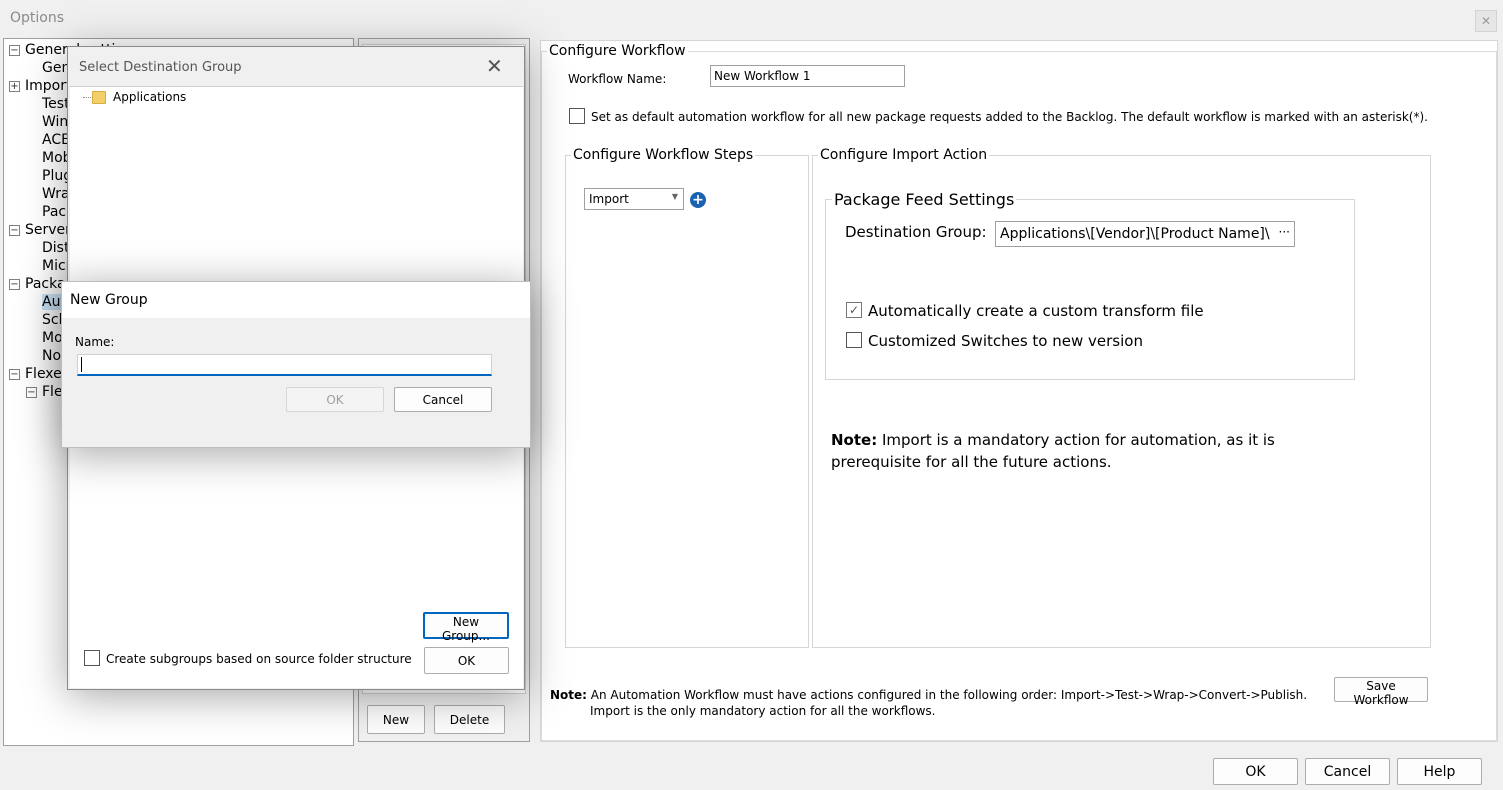  What do you see at coordinates (149, 97) in the screenshot?
I see `tree-item-applications: Applications` at bounding box center [149, 97].